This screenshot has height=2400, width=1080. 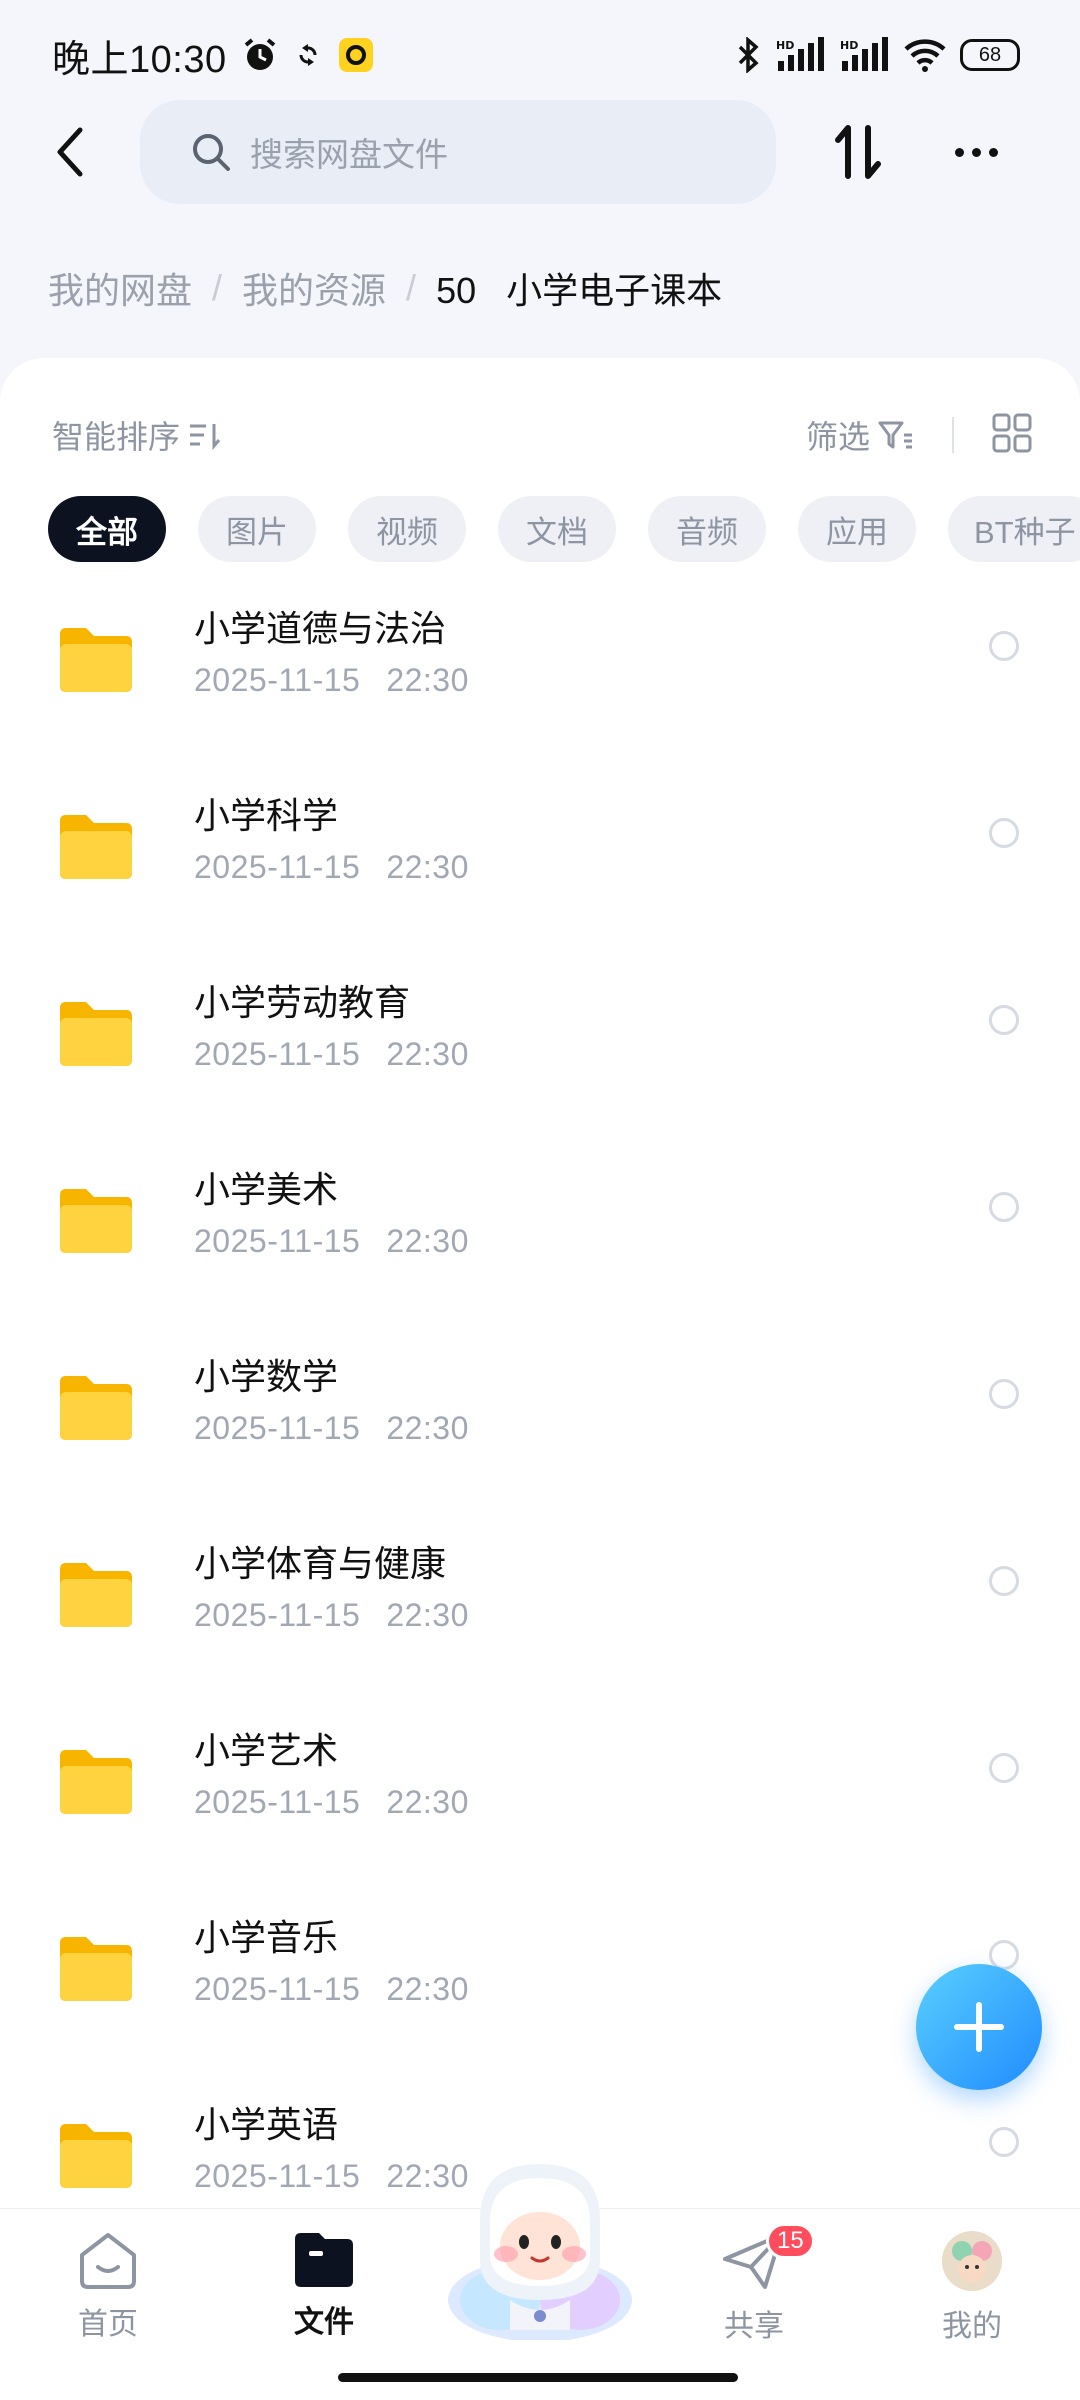 What do you see at coordinates (324, 2260) in the screenshot?
I see `files-icon` at bounding box center [324, 2260].